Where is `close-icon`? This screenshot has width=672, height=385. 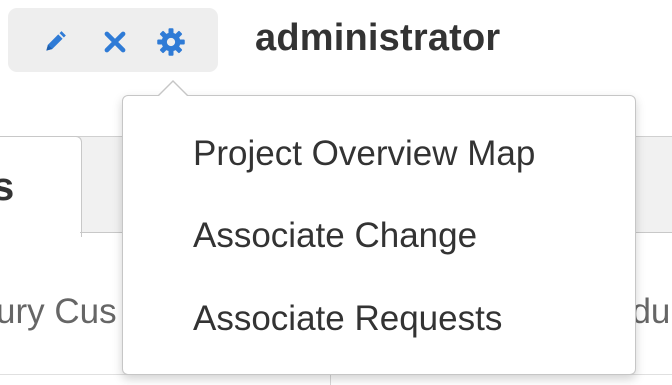
close-icon is located at coordinates (115, 42).